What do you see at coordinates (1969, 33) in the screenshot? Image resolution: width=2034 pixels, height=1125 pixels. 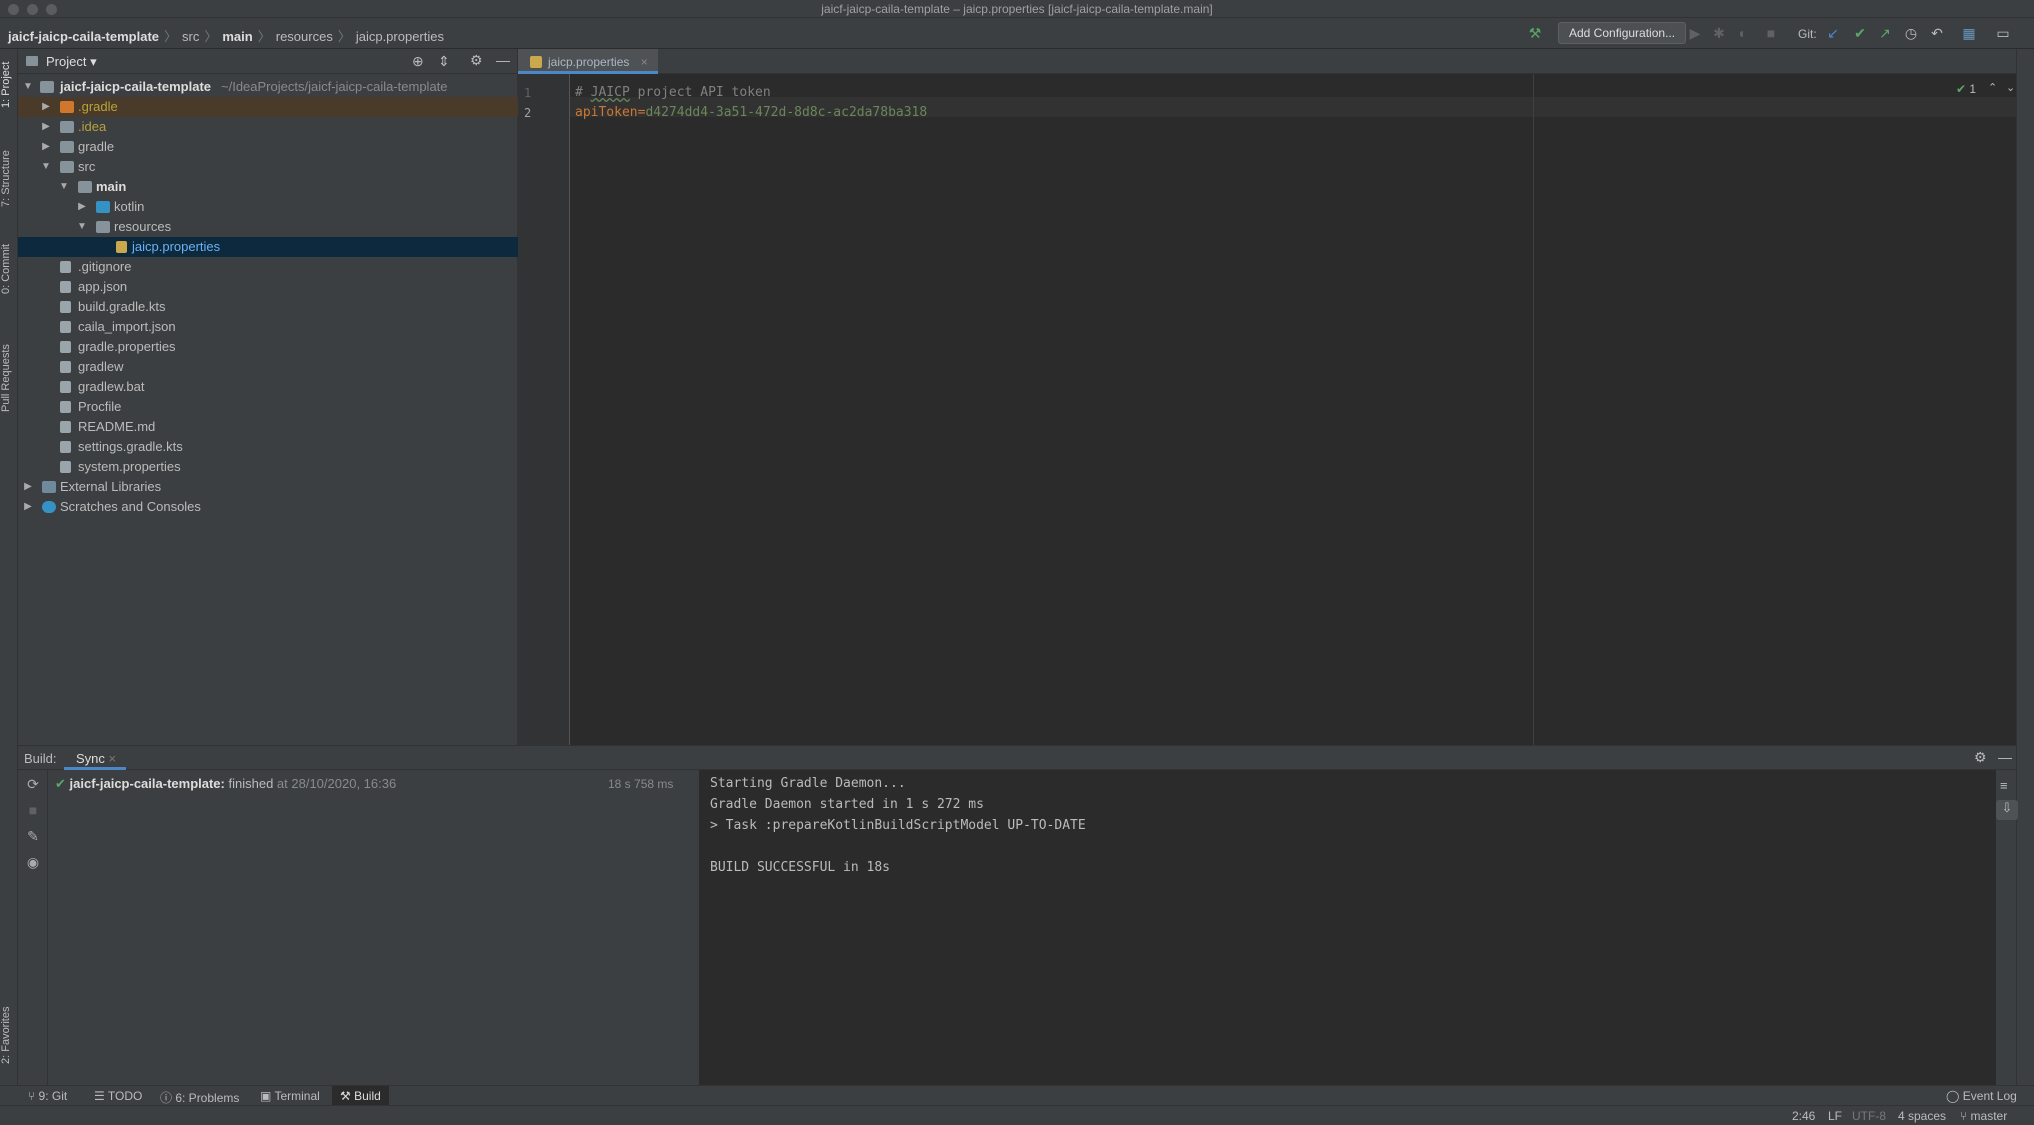 I see `project-structure-icon: ▦` at bounding box center [1969, 33].